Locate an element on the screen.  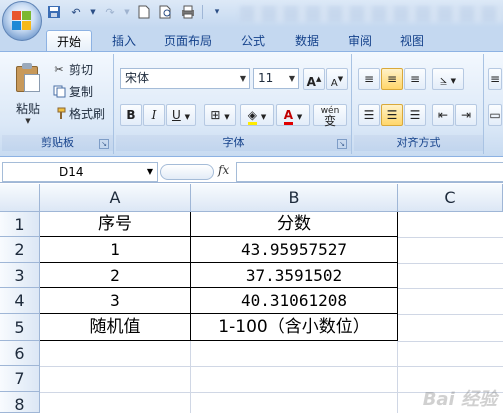
column-header-a: A is located at coordinates (115, 198).